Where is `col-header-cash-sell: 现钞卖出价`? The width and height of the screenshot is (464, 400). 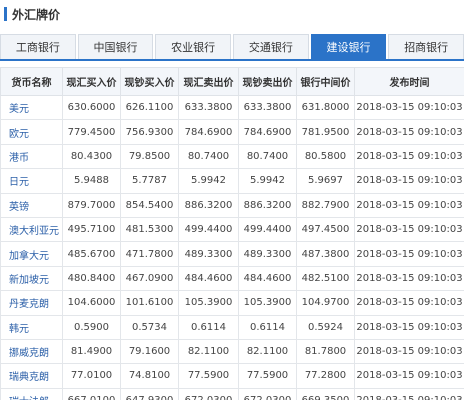
col-header-cash-sell: 现钞卖出价 is located at coordinates (267, 81).